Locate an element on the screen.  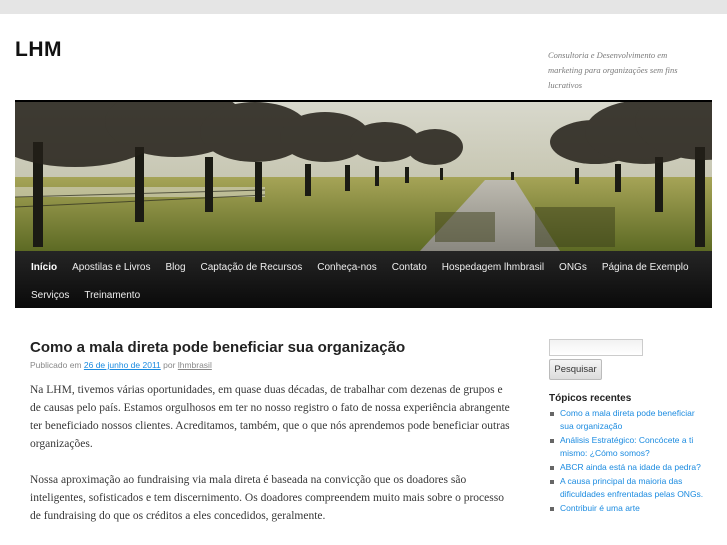
nav-item-servicos: Serviços is located at coordinates (46, 295).